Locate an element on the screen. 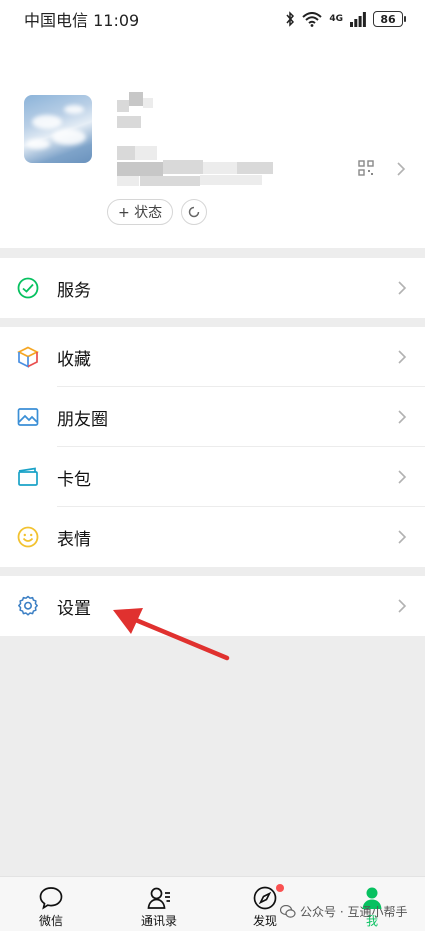  contacts-icon is located at coordinates (158, 898).